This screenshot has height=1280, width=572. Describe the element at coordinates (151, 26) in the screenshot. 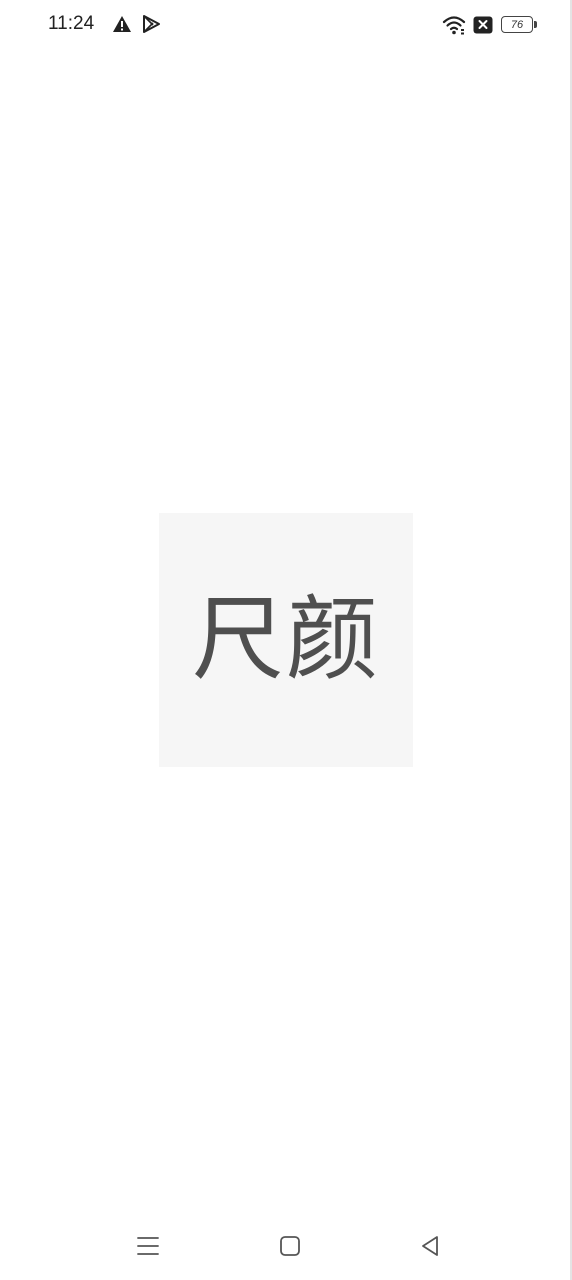

I see `play-store-icon` at that location.